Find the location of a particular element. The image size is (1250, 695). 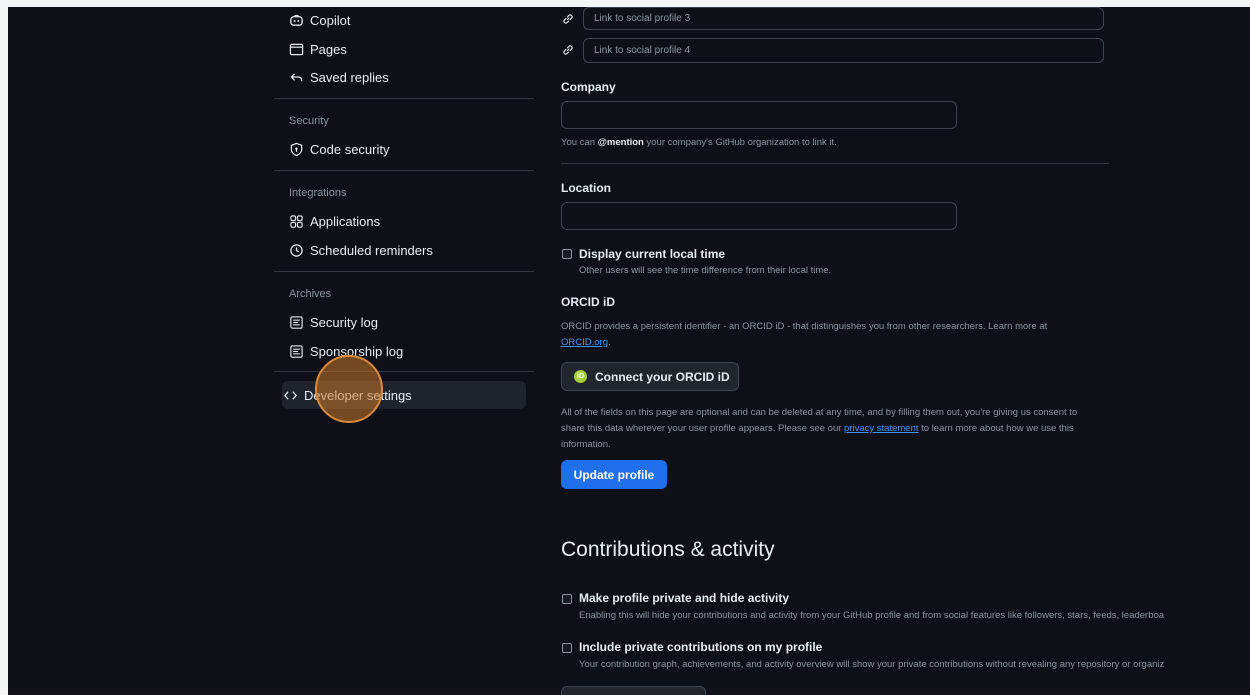

orcid-link: ORCID.org is located at coordinates (584, 342).